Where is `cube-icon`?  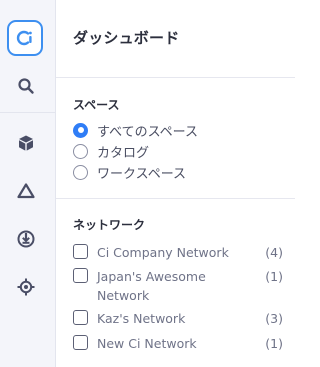
cube-icon is located at coordinates (26, 143).